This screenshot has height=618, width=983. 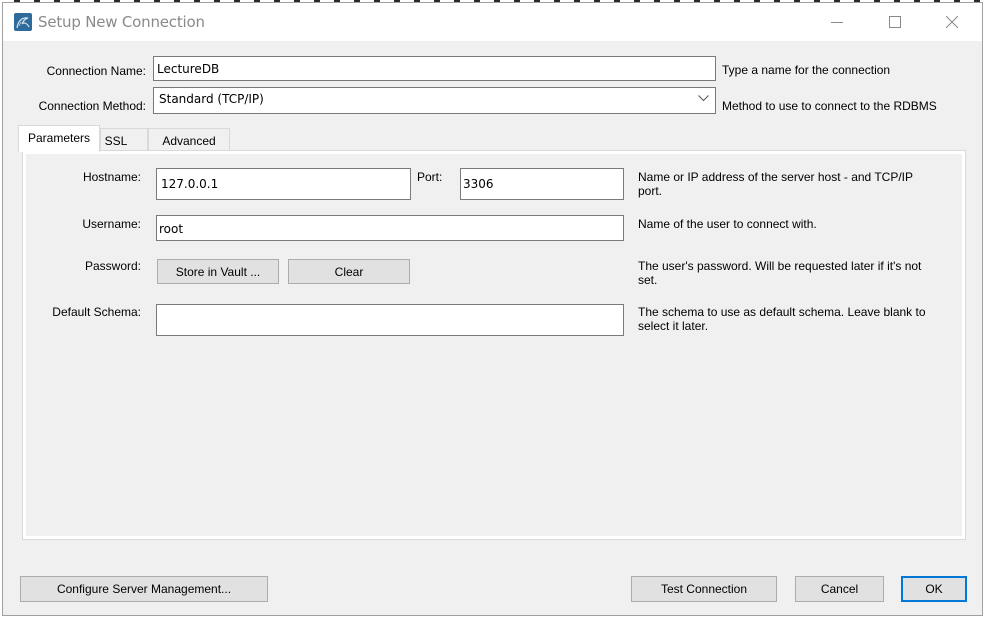 What do you see at coordinates (124, 139) in the screenshot?
I see `tab-ssl: SSL` at bounding box center [124, 139].